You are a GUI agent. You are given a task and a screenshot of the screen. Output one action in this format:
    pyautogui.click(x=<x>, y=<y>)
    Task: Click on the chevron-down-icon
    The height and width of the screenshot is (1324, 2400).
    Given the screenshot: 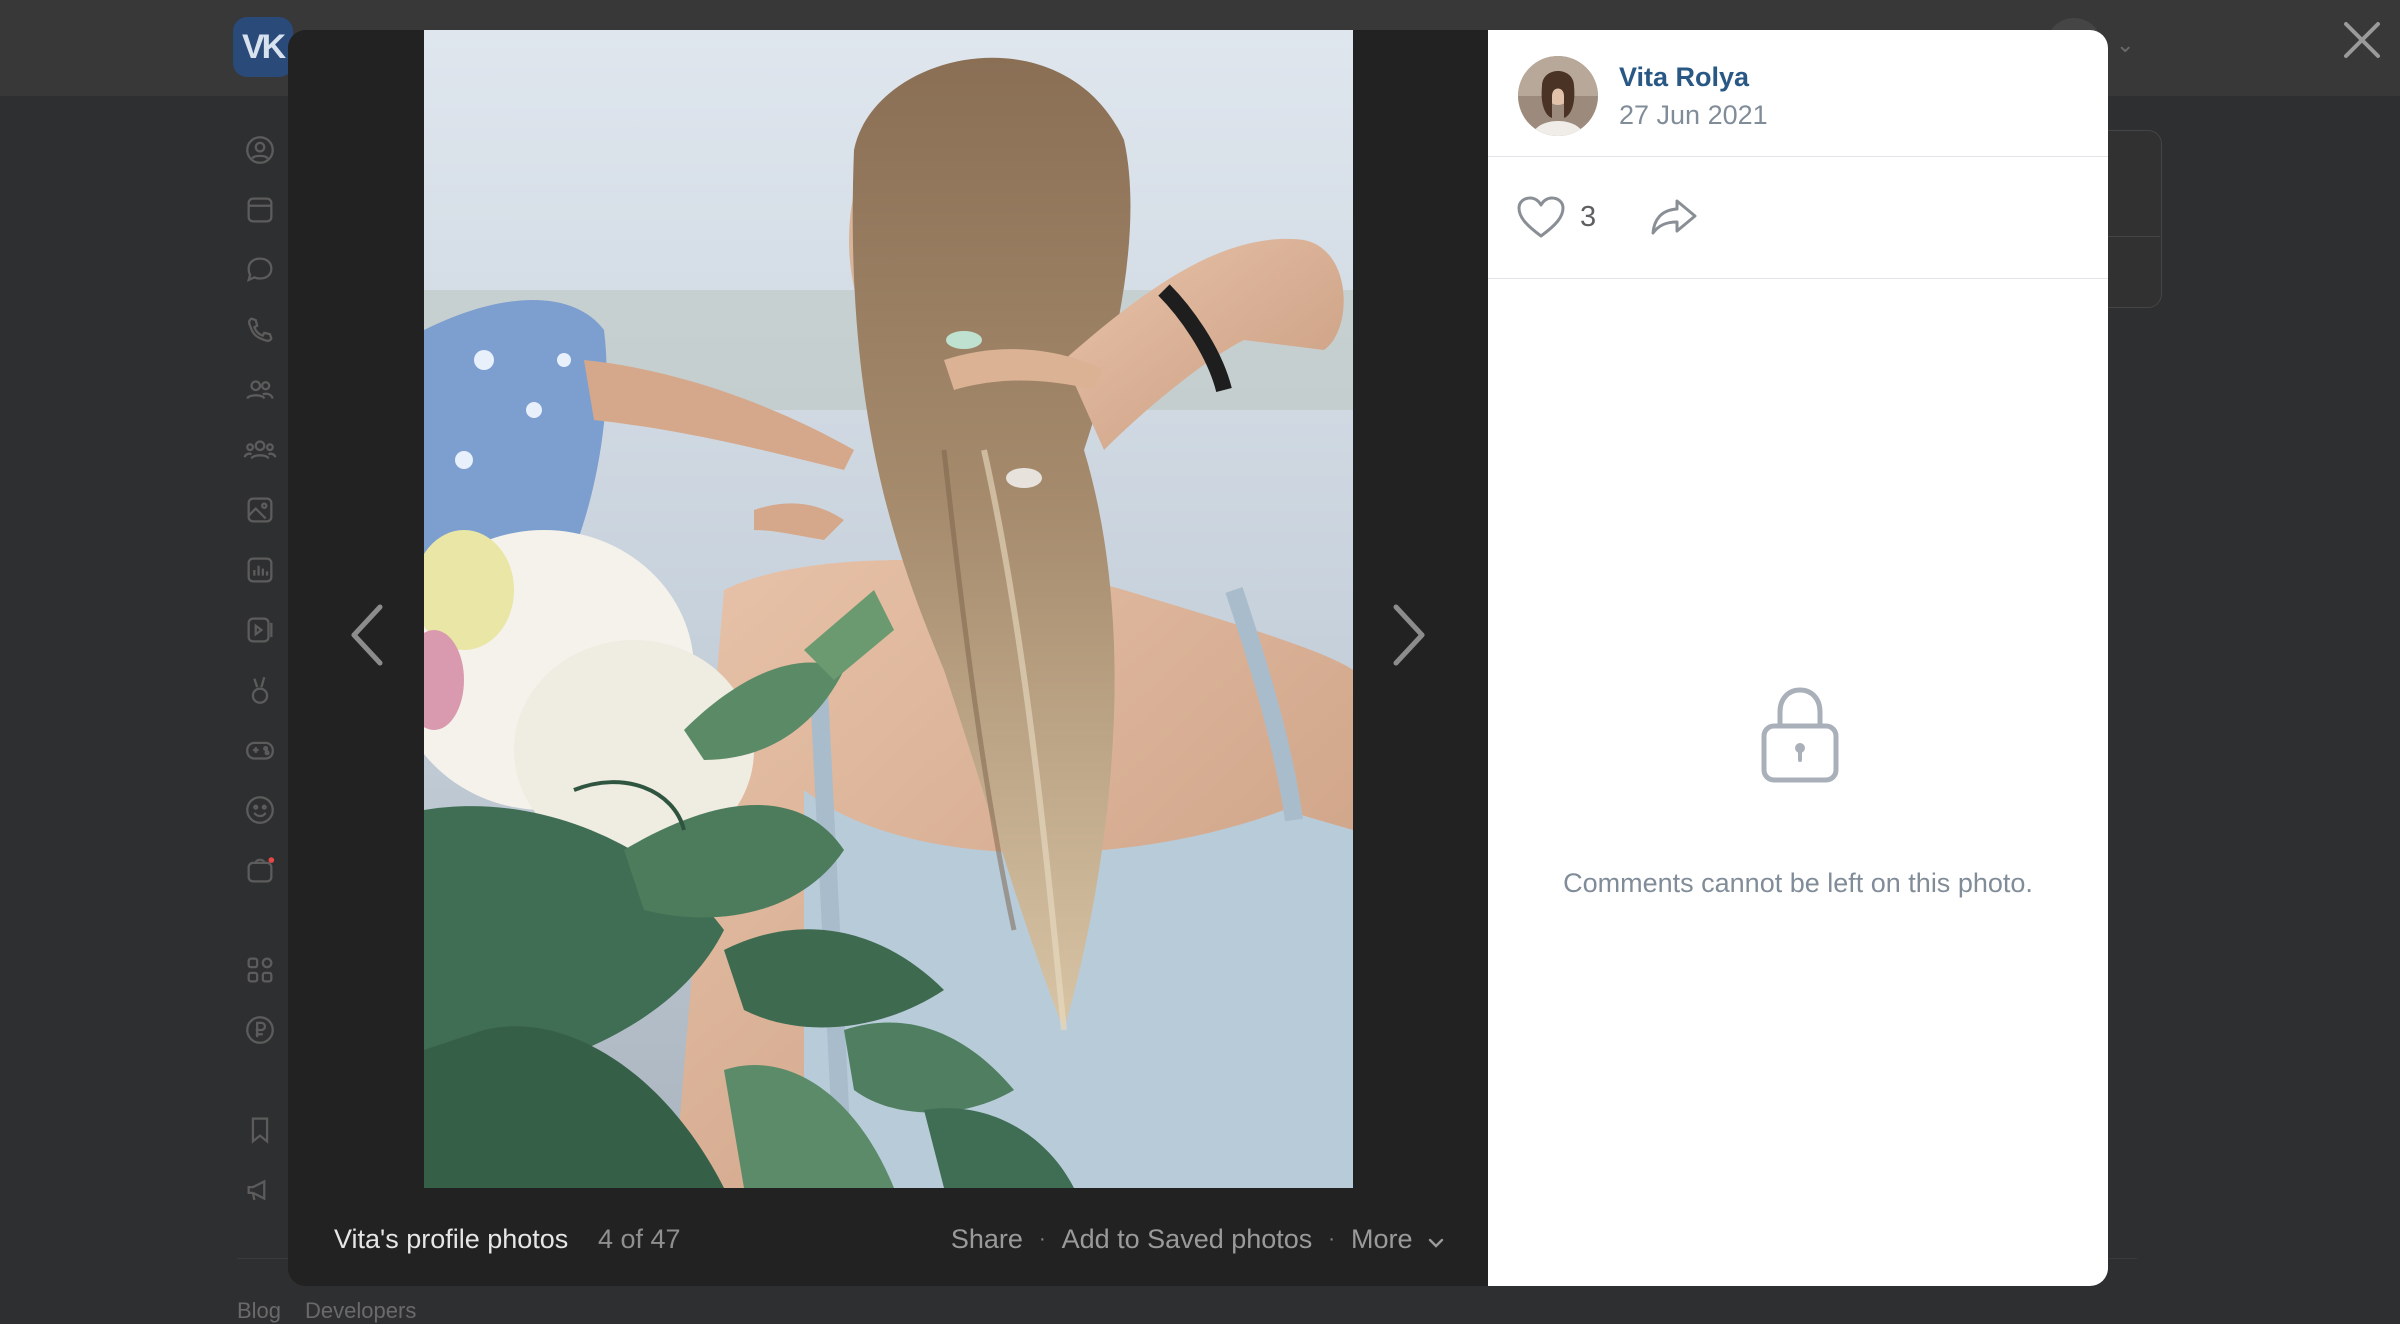 What is the action you would take?
    pyautogui.click(x=1436, y=1243)
    